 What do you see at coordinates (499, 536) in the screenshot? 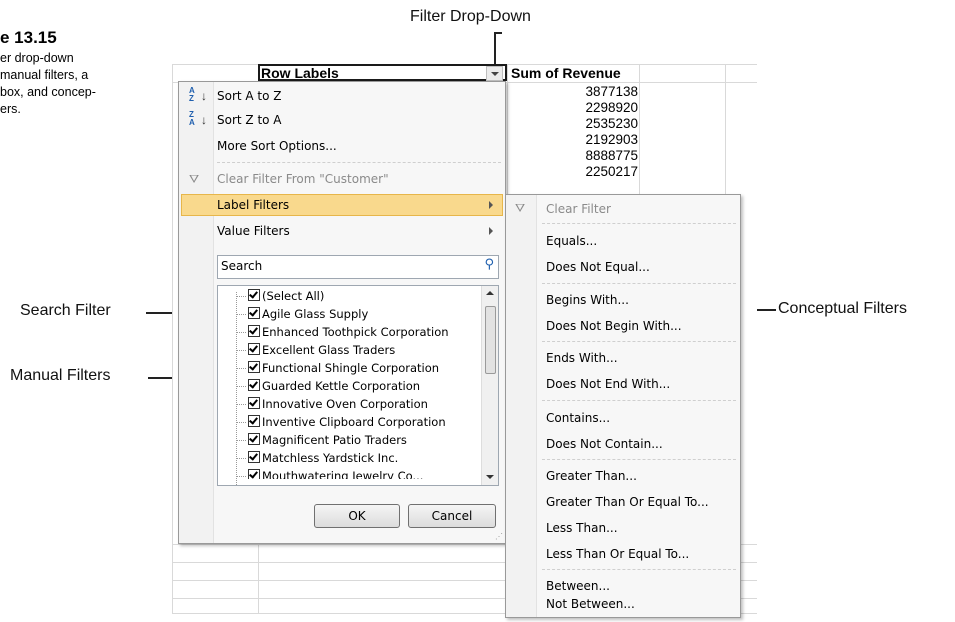
I see `resize-grip-icon: ⋰` at bounding box center [499, 536].